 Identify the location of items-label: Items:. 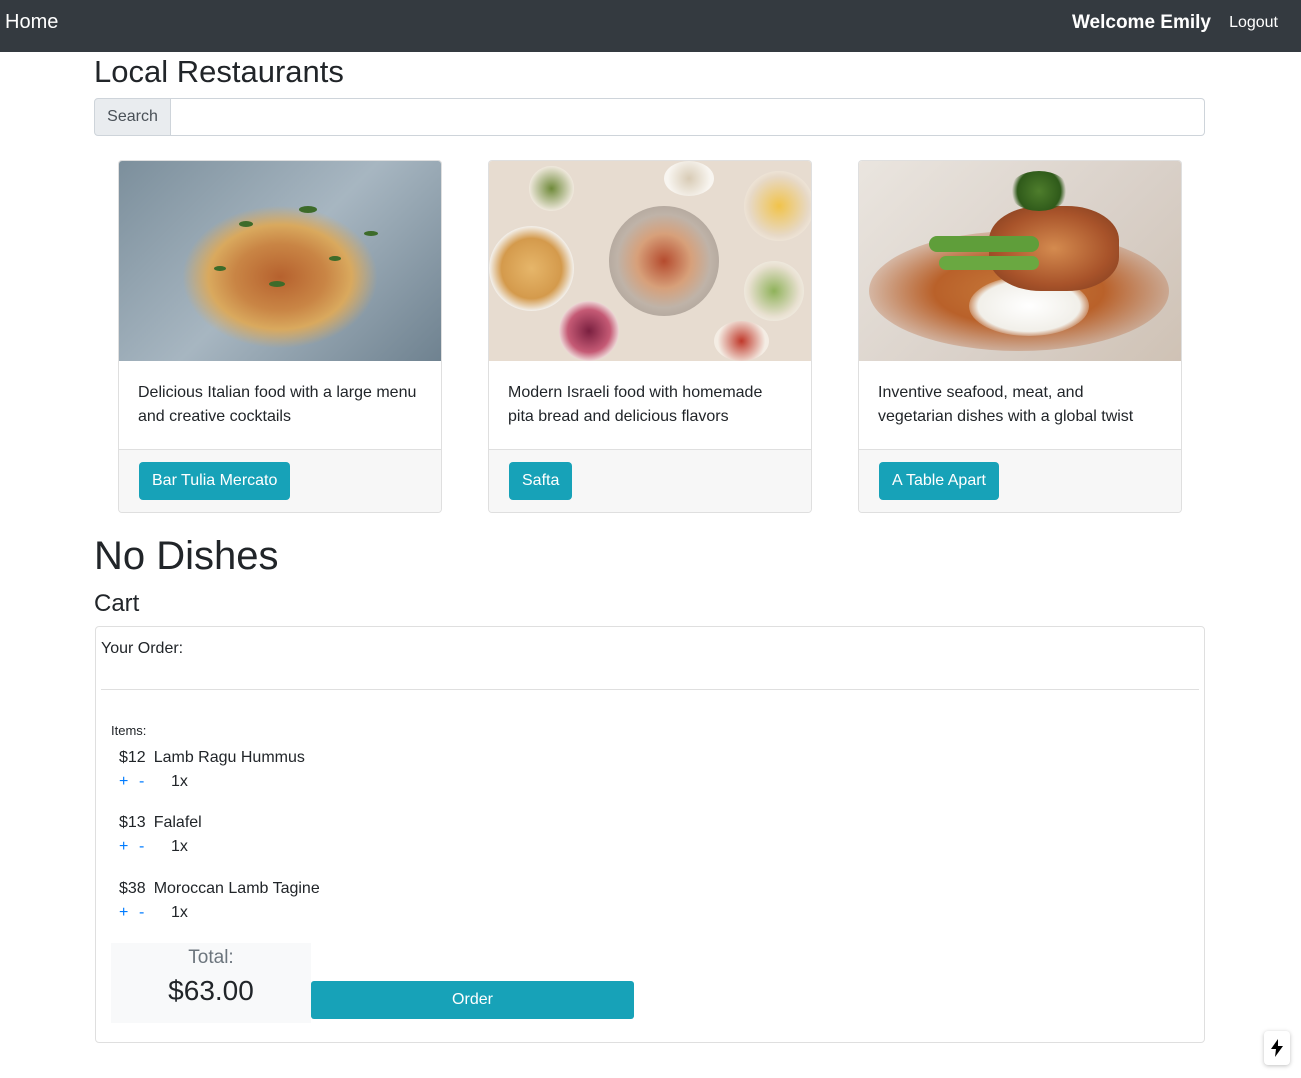
(129, 730).